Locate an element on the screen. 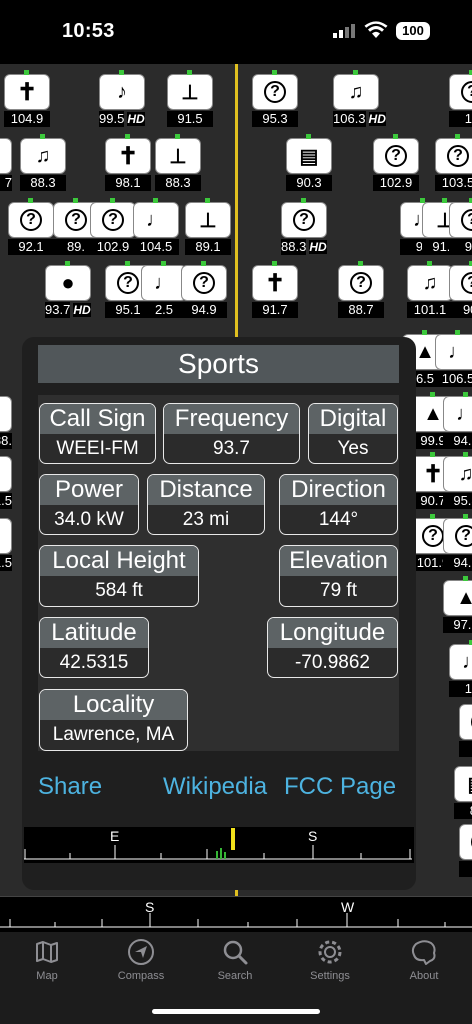  station-frequency: 88.7 is located at coordinates (361, 310).